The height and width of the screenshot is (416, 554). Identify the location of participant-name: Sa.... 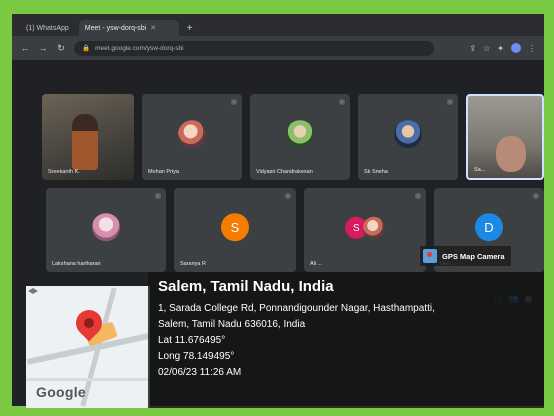
(480, 170).